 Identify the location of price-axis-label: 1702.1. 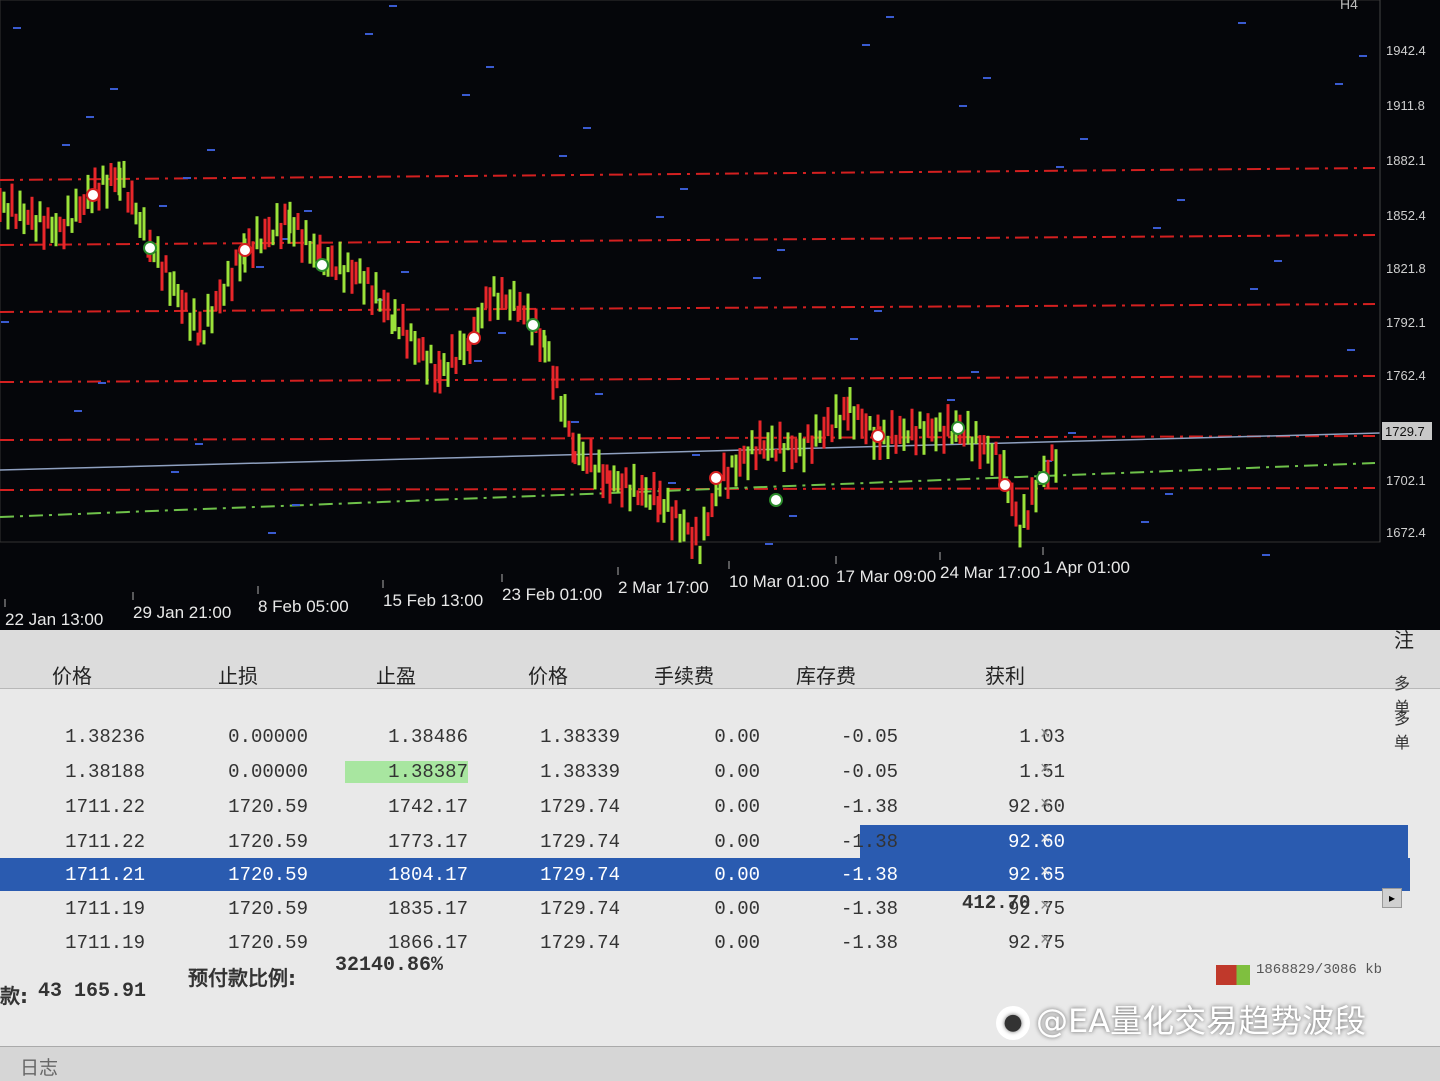
(1406, 480).